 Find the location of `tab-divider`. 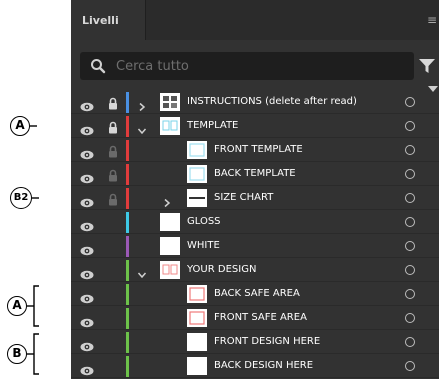

tab-divider is located at coordinates (145, 20).